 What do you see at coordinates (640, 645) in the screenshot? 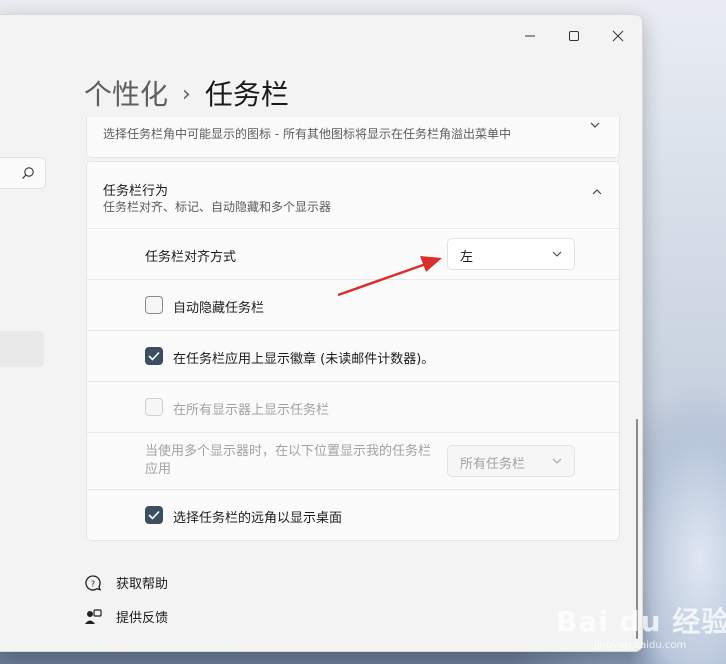
I see `watermark-url: jingyan.baidu.com` at bounding box center [640, 645].